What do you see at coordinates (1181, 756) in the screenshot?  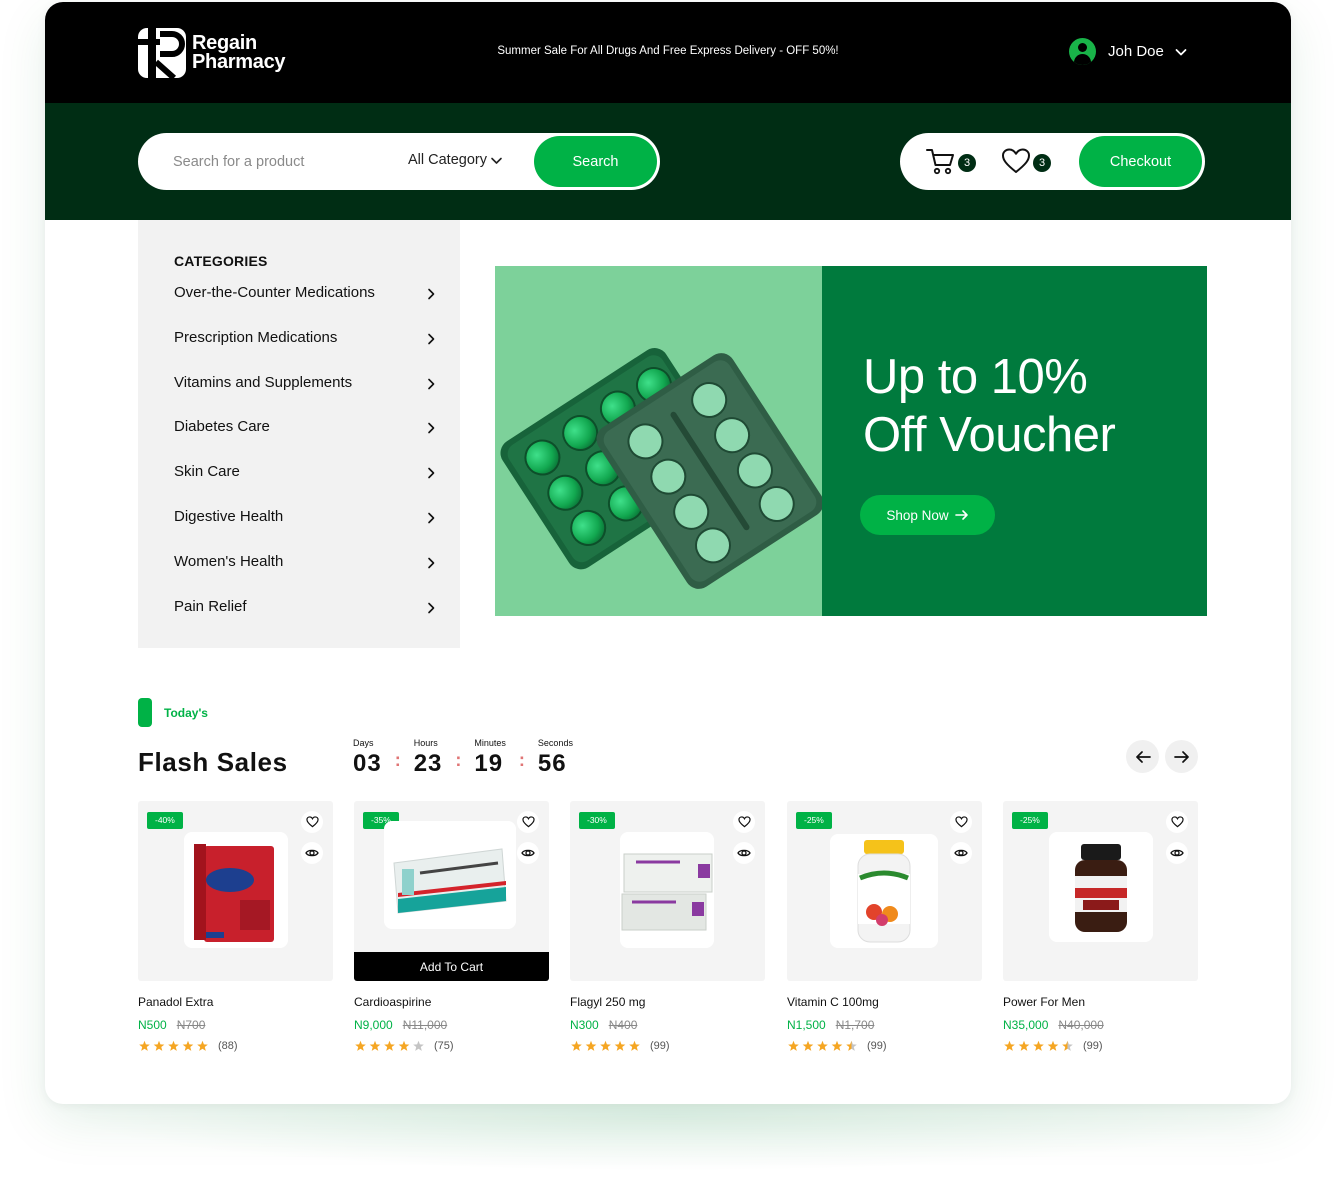 I see `next-button` at bounding box center [1181, 756].